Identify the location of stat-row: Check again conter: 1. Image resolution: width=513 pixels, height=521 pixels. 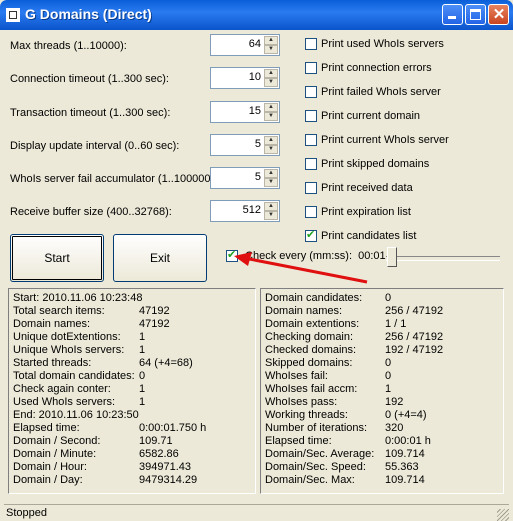
(79, 389).